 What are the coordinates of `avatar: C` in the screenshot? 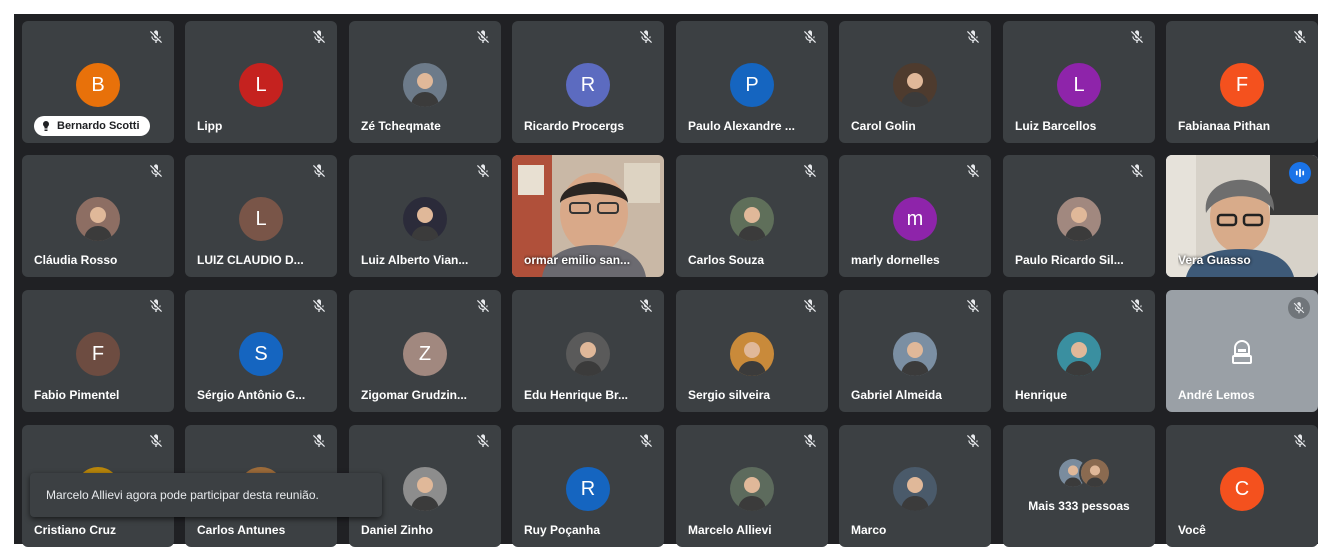 It's located at (1242, 489).